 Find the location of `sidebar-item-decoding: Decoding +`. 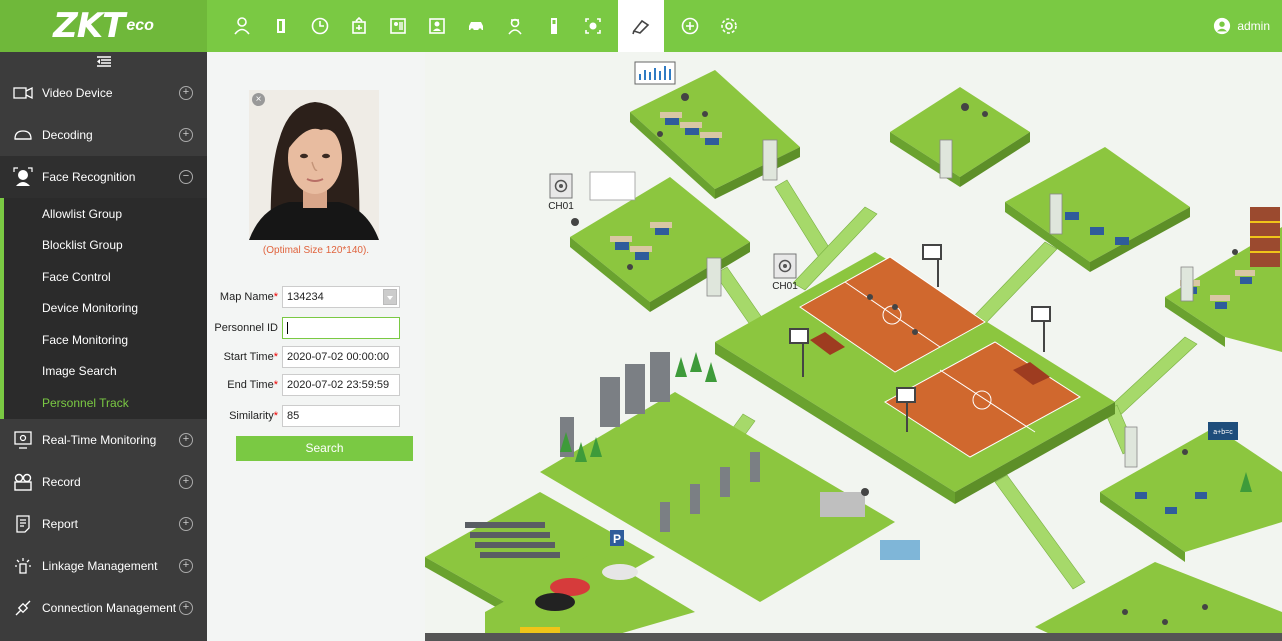

sidebar-item-decoding: Decoding + is located at coordinates (103, 135).